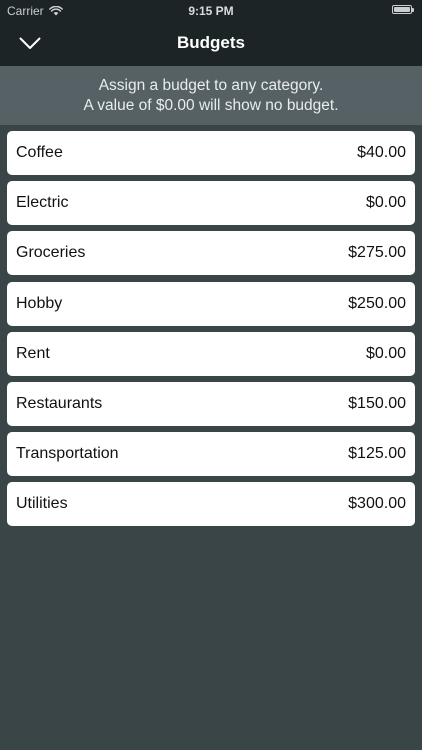 Image resolution: width=422 pixels, height=750 pixels. I want to click on battery-tip, so click(413, 10).